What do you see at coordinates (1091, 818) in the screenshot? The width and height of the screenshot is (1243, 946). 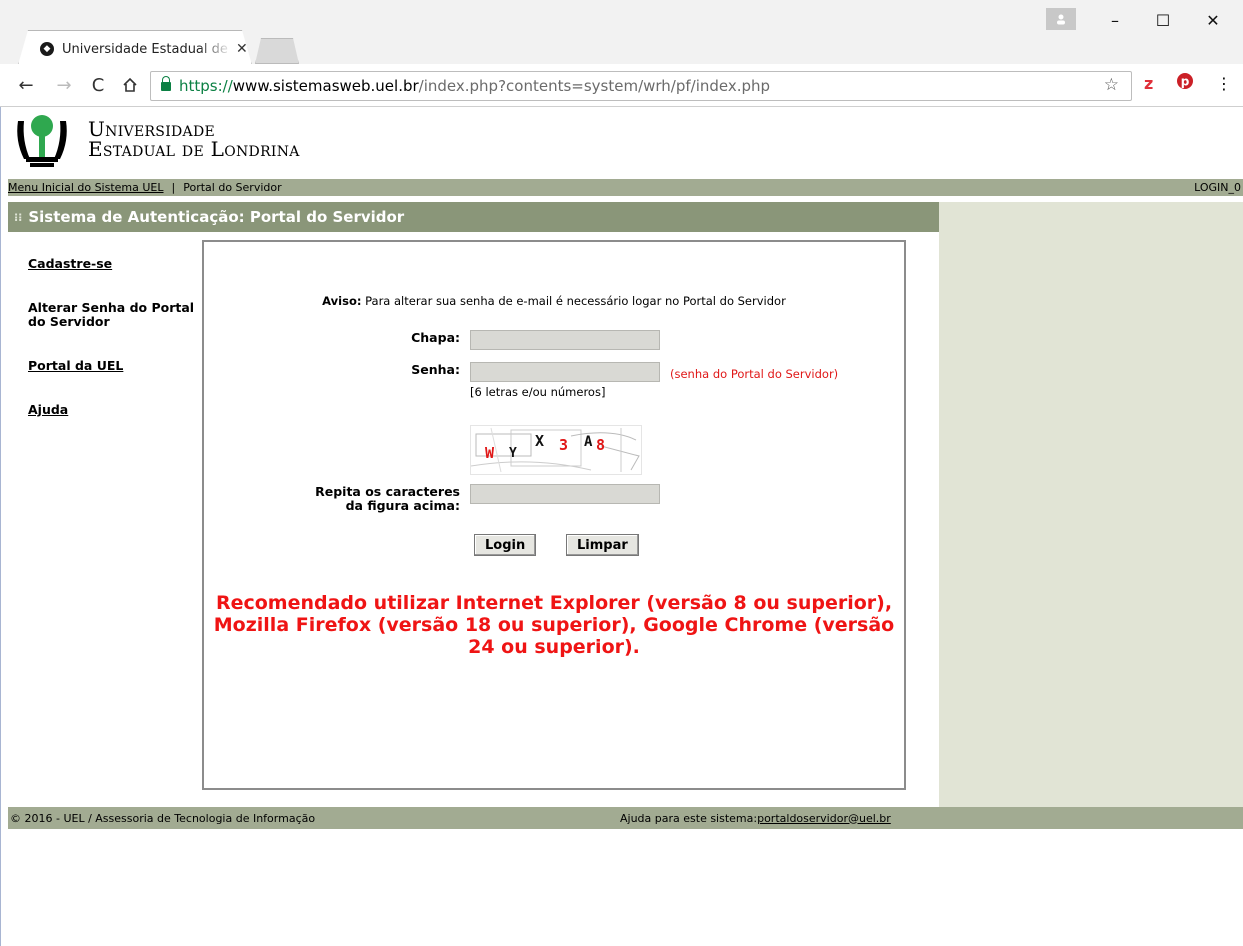 I see `footer-right-bar` at bounding box center [1091, 818].